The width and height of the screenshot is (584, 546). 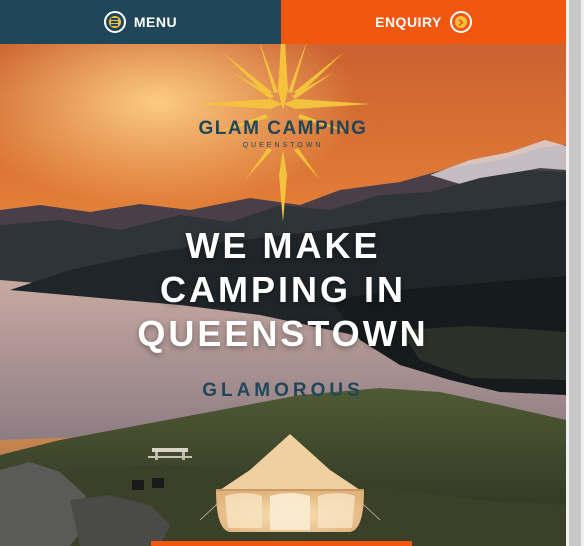 I want to click on cta-button, so click(x=281, y=543).